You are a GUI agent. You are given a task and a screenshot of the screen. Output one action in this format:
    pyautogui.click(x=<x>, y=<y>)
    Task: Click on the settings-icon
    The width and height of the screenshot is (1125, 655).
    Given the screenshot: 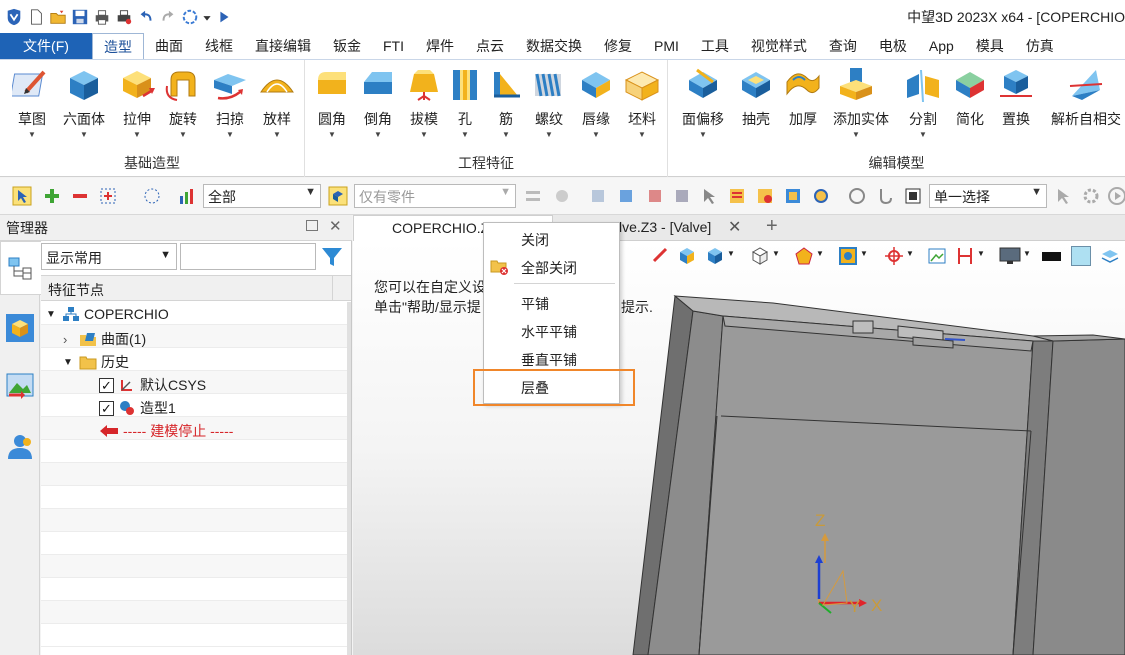 What is the action you would take?
    pyautogui.click(x=821, y=196)
    